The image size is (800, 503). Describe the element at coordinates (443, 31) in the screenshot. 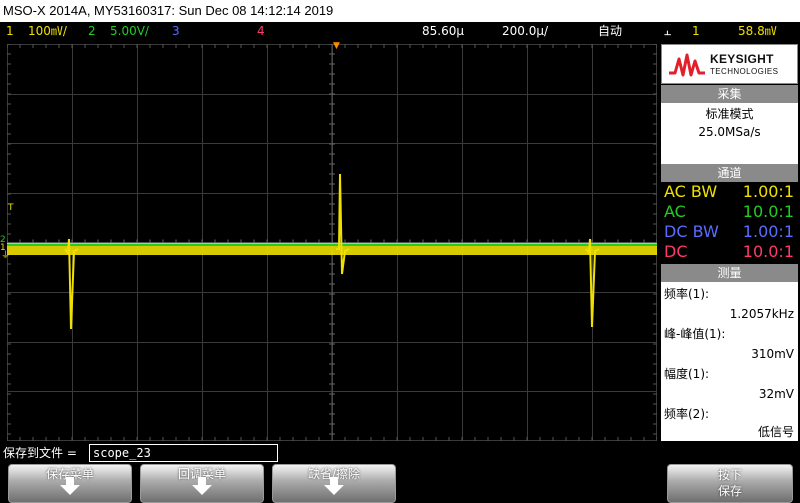

I see `trigger-delay: 85.60µ` at that location.